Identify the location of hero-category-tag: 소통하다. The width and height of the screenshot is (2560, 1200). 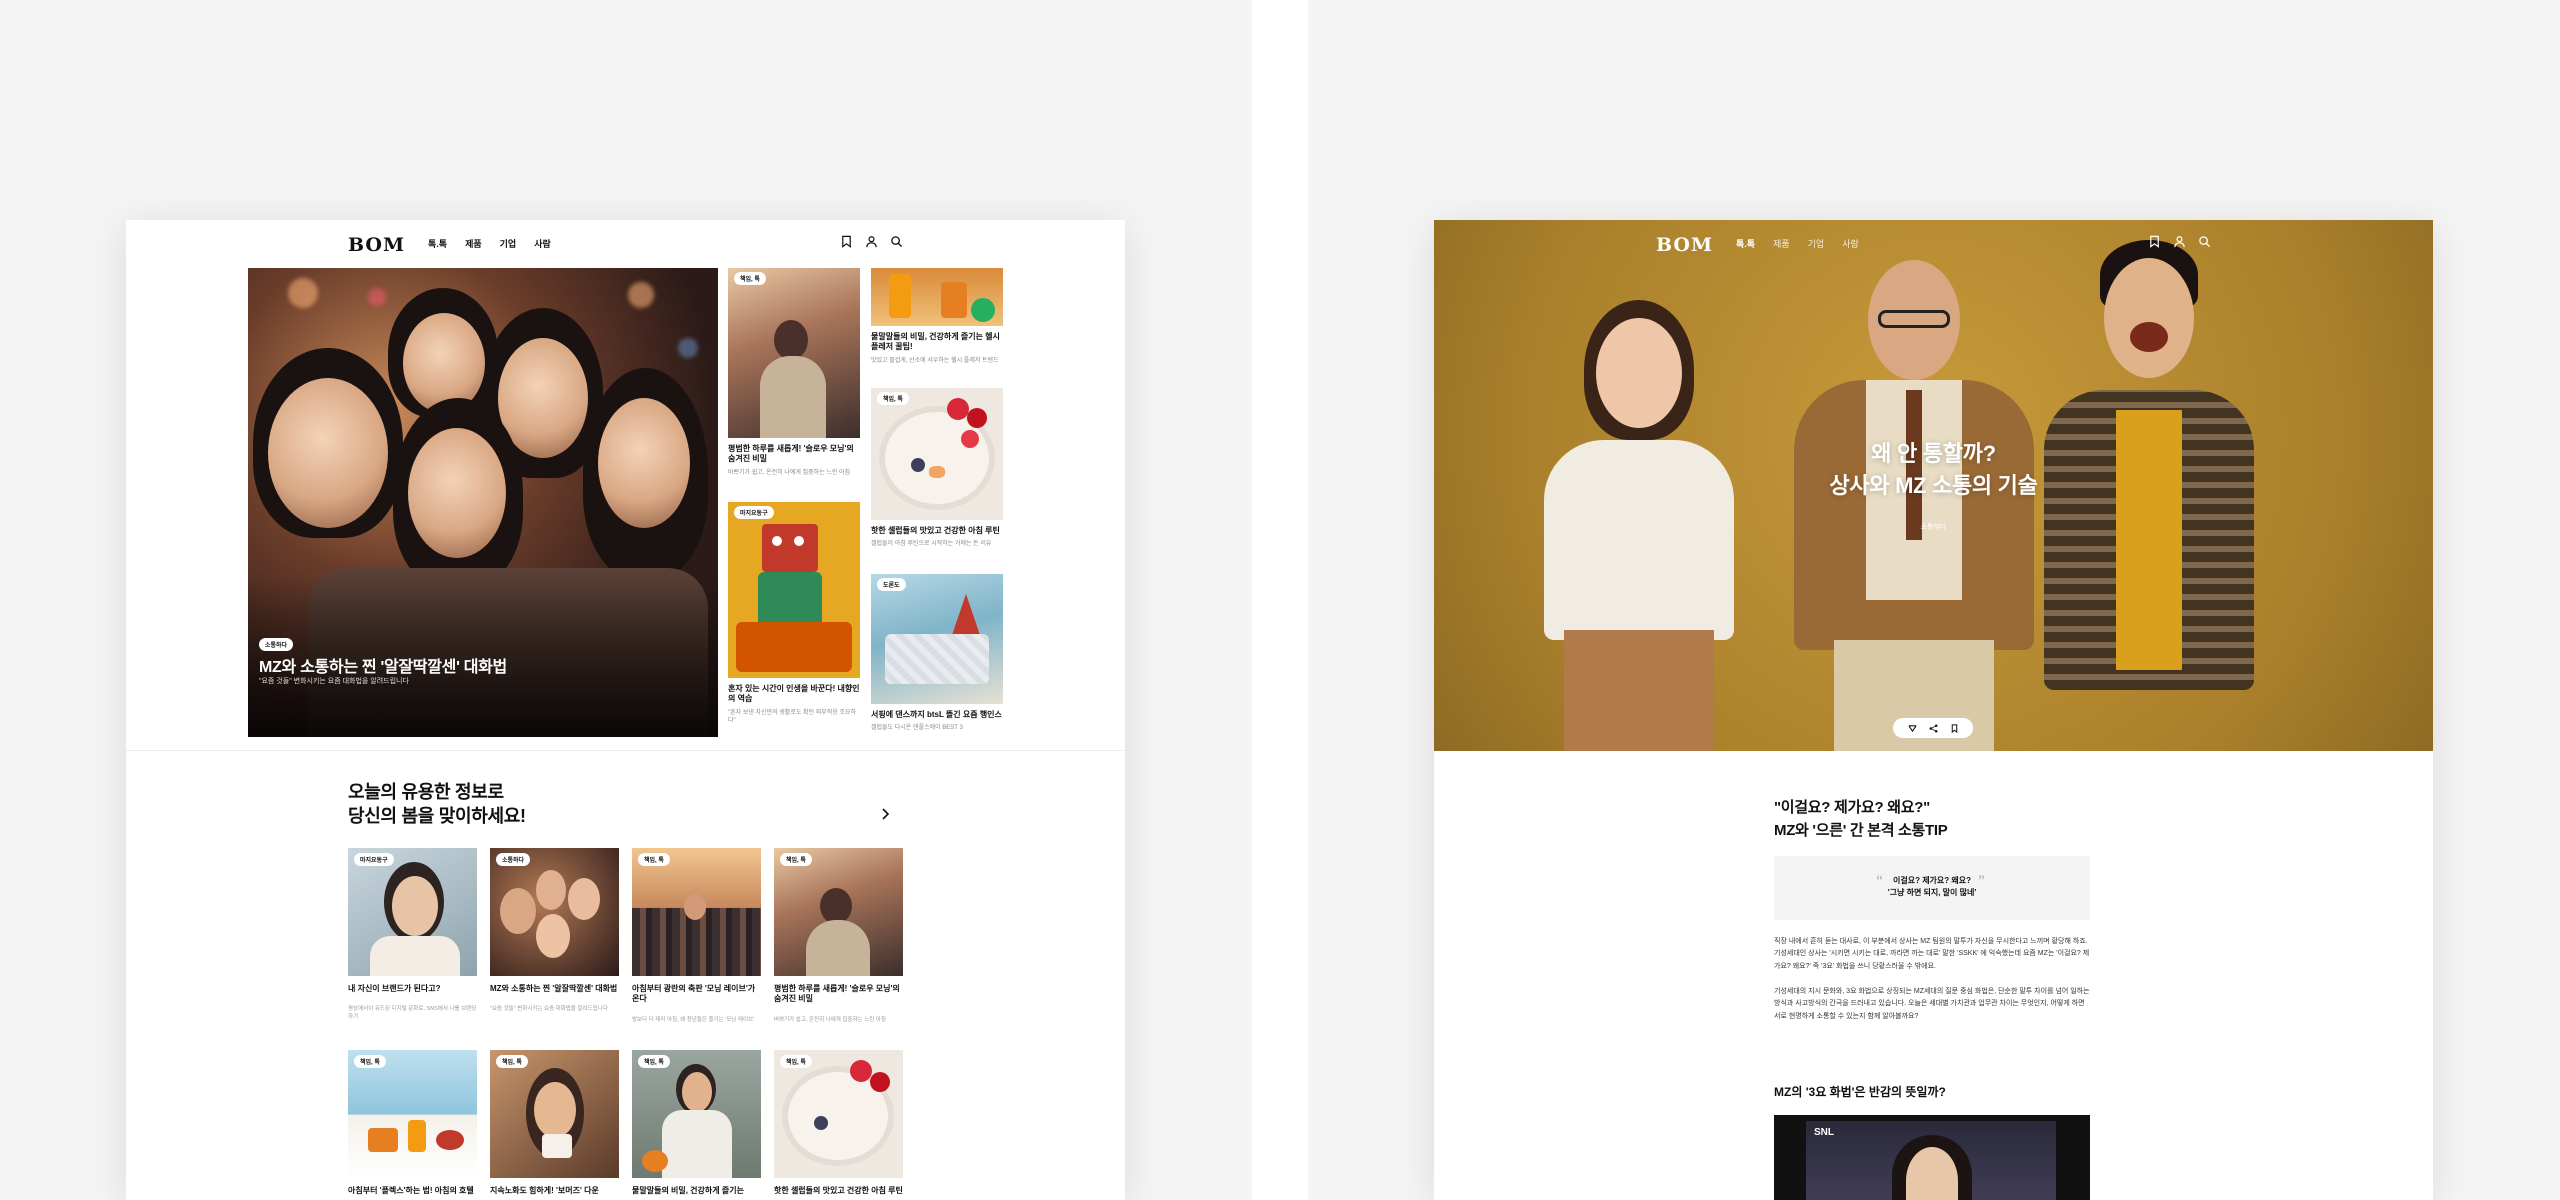
(276, 644).